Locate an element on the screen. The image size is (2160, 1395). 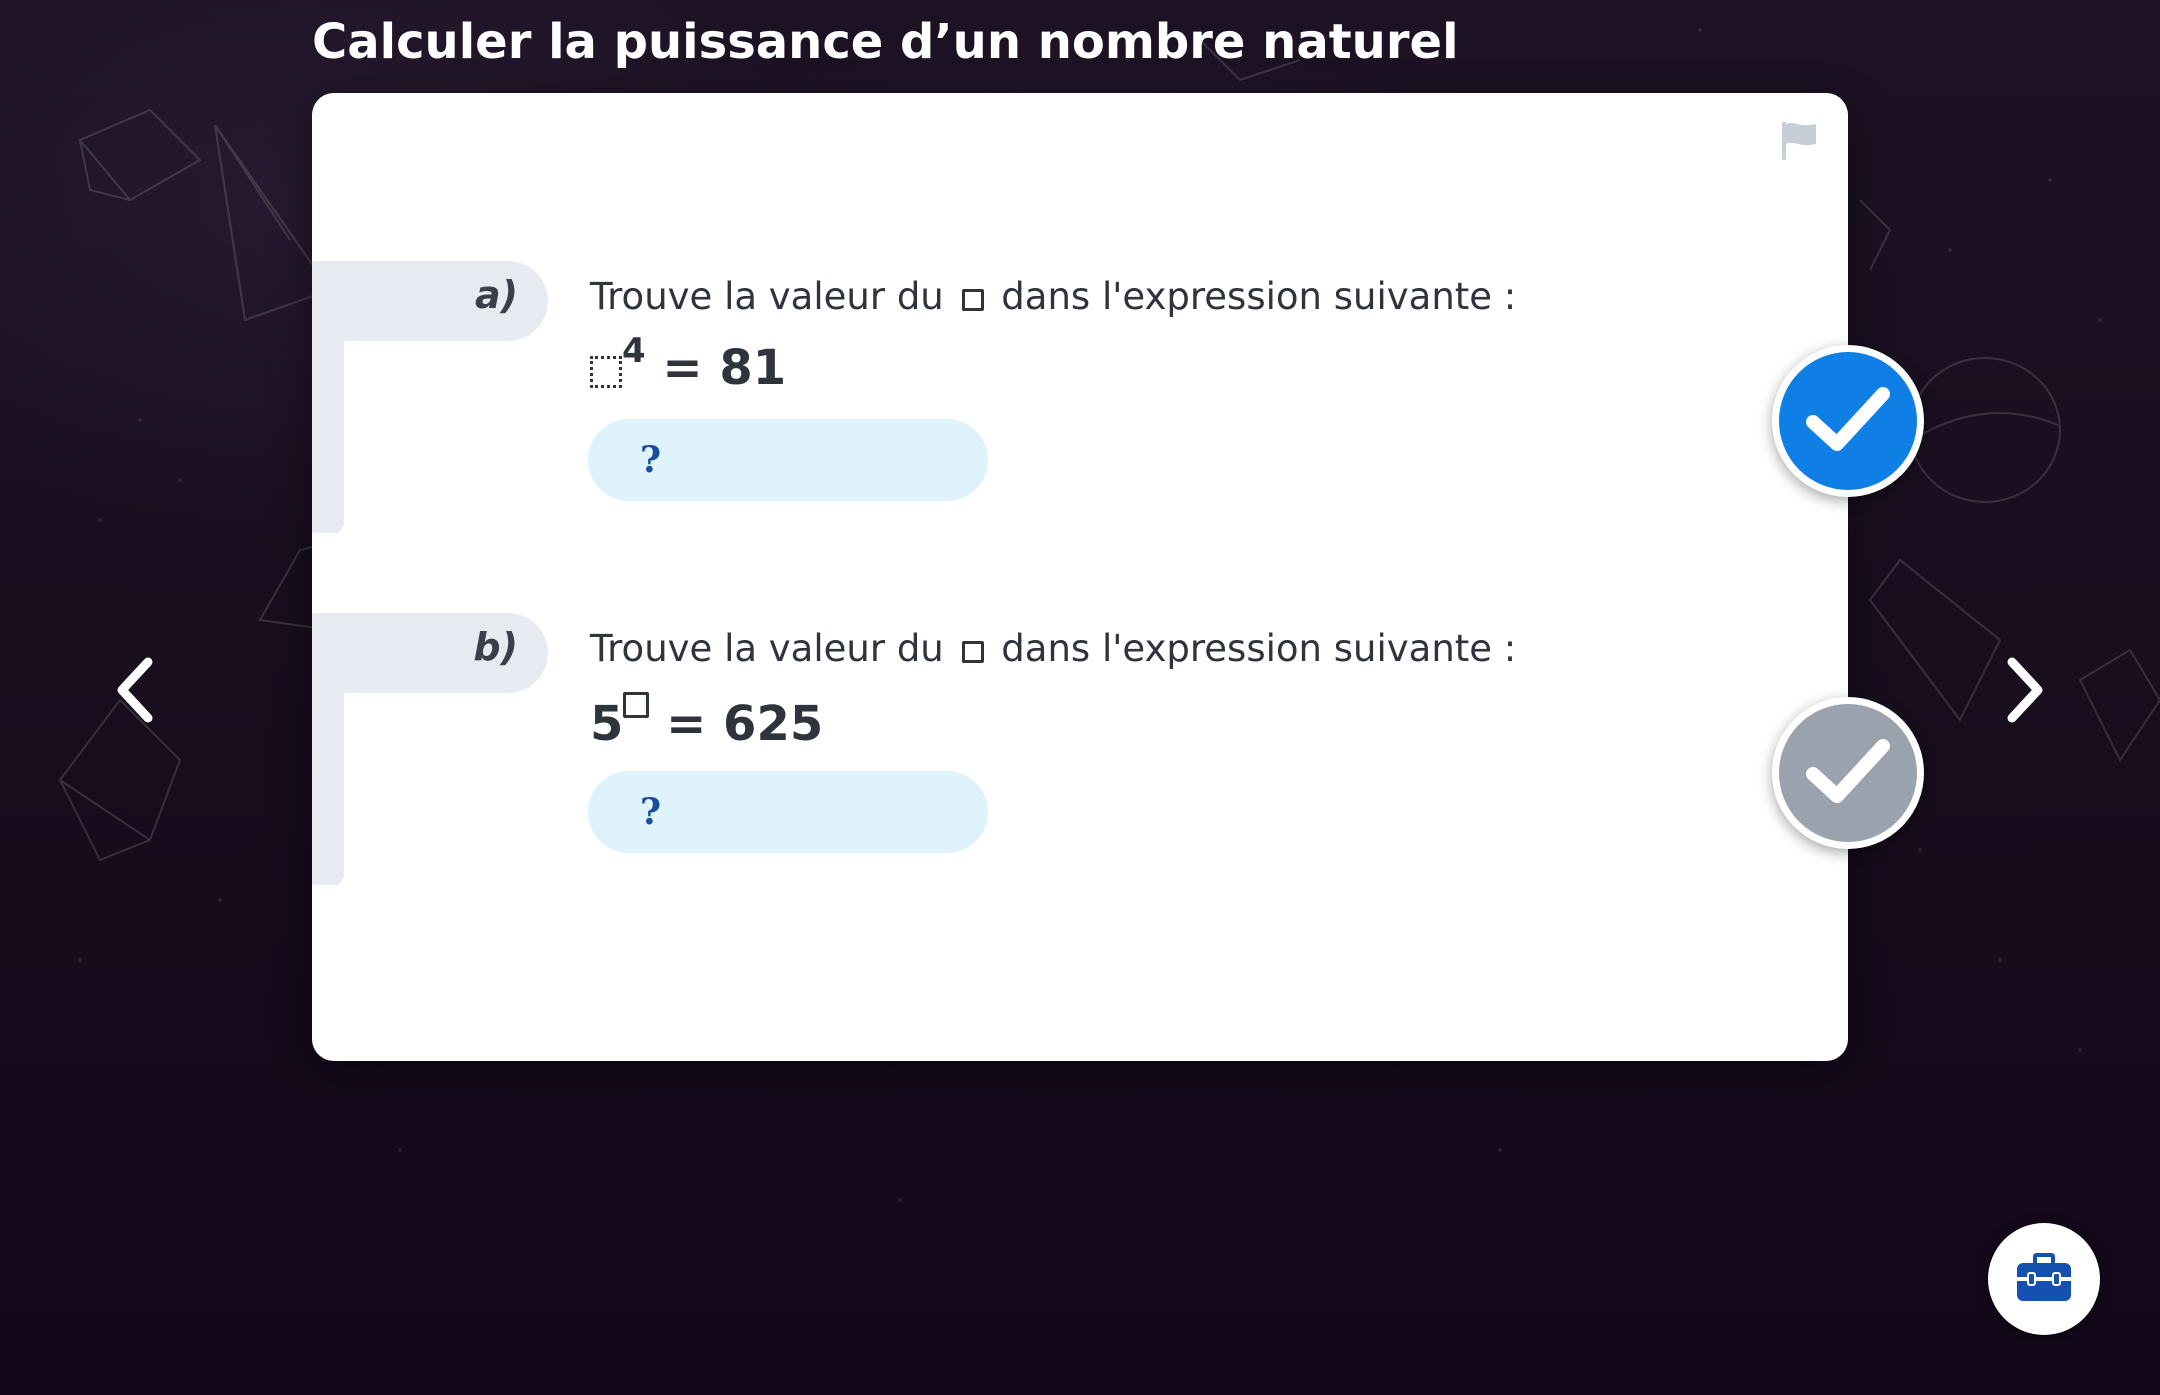
expression-rhs: = 625 is located at coordinates (745, 724).